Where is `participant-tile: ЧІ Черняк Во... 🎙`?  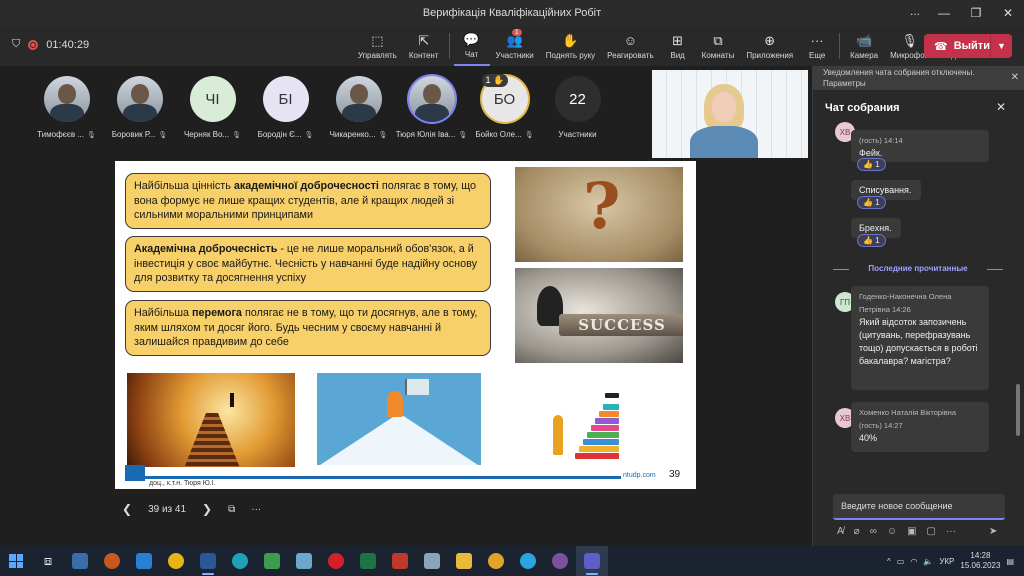
participant-tile: ЧІ Черняк Во... 🎙 is located at coordinates (212, 107).